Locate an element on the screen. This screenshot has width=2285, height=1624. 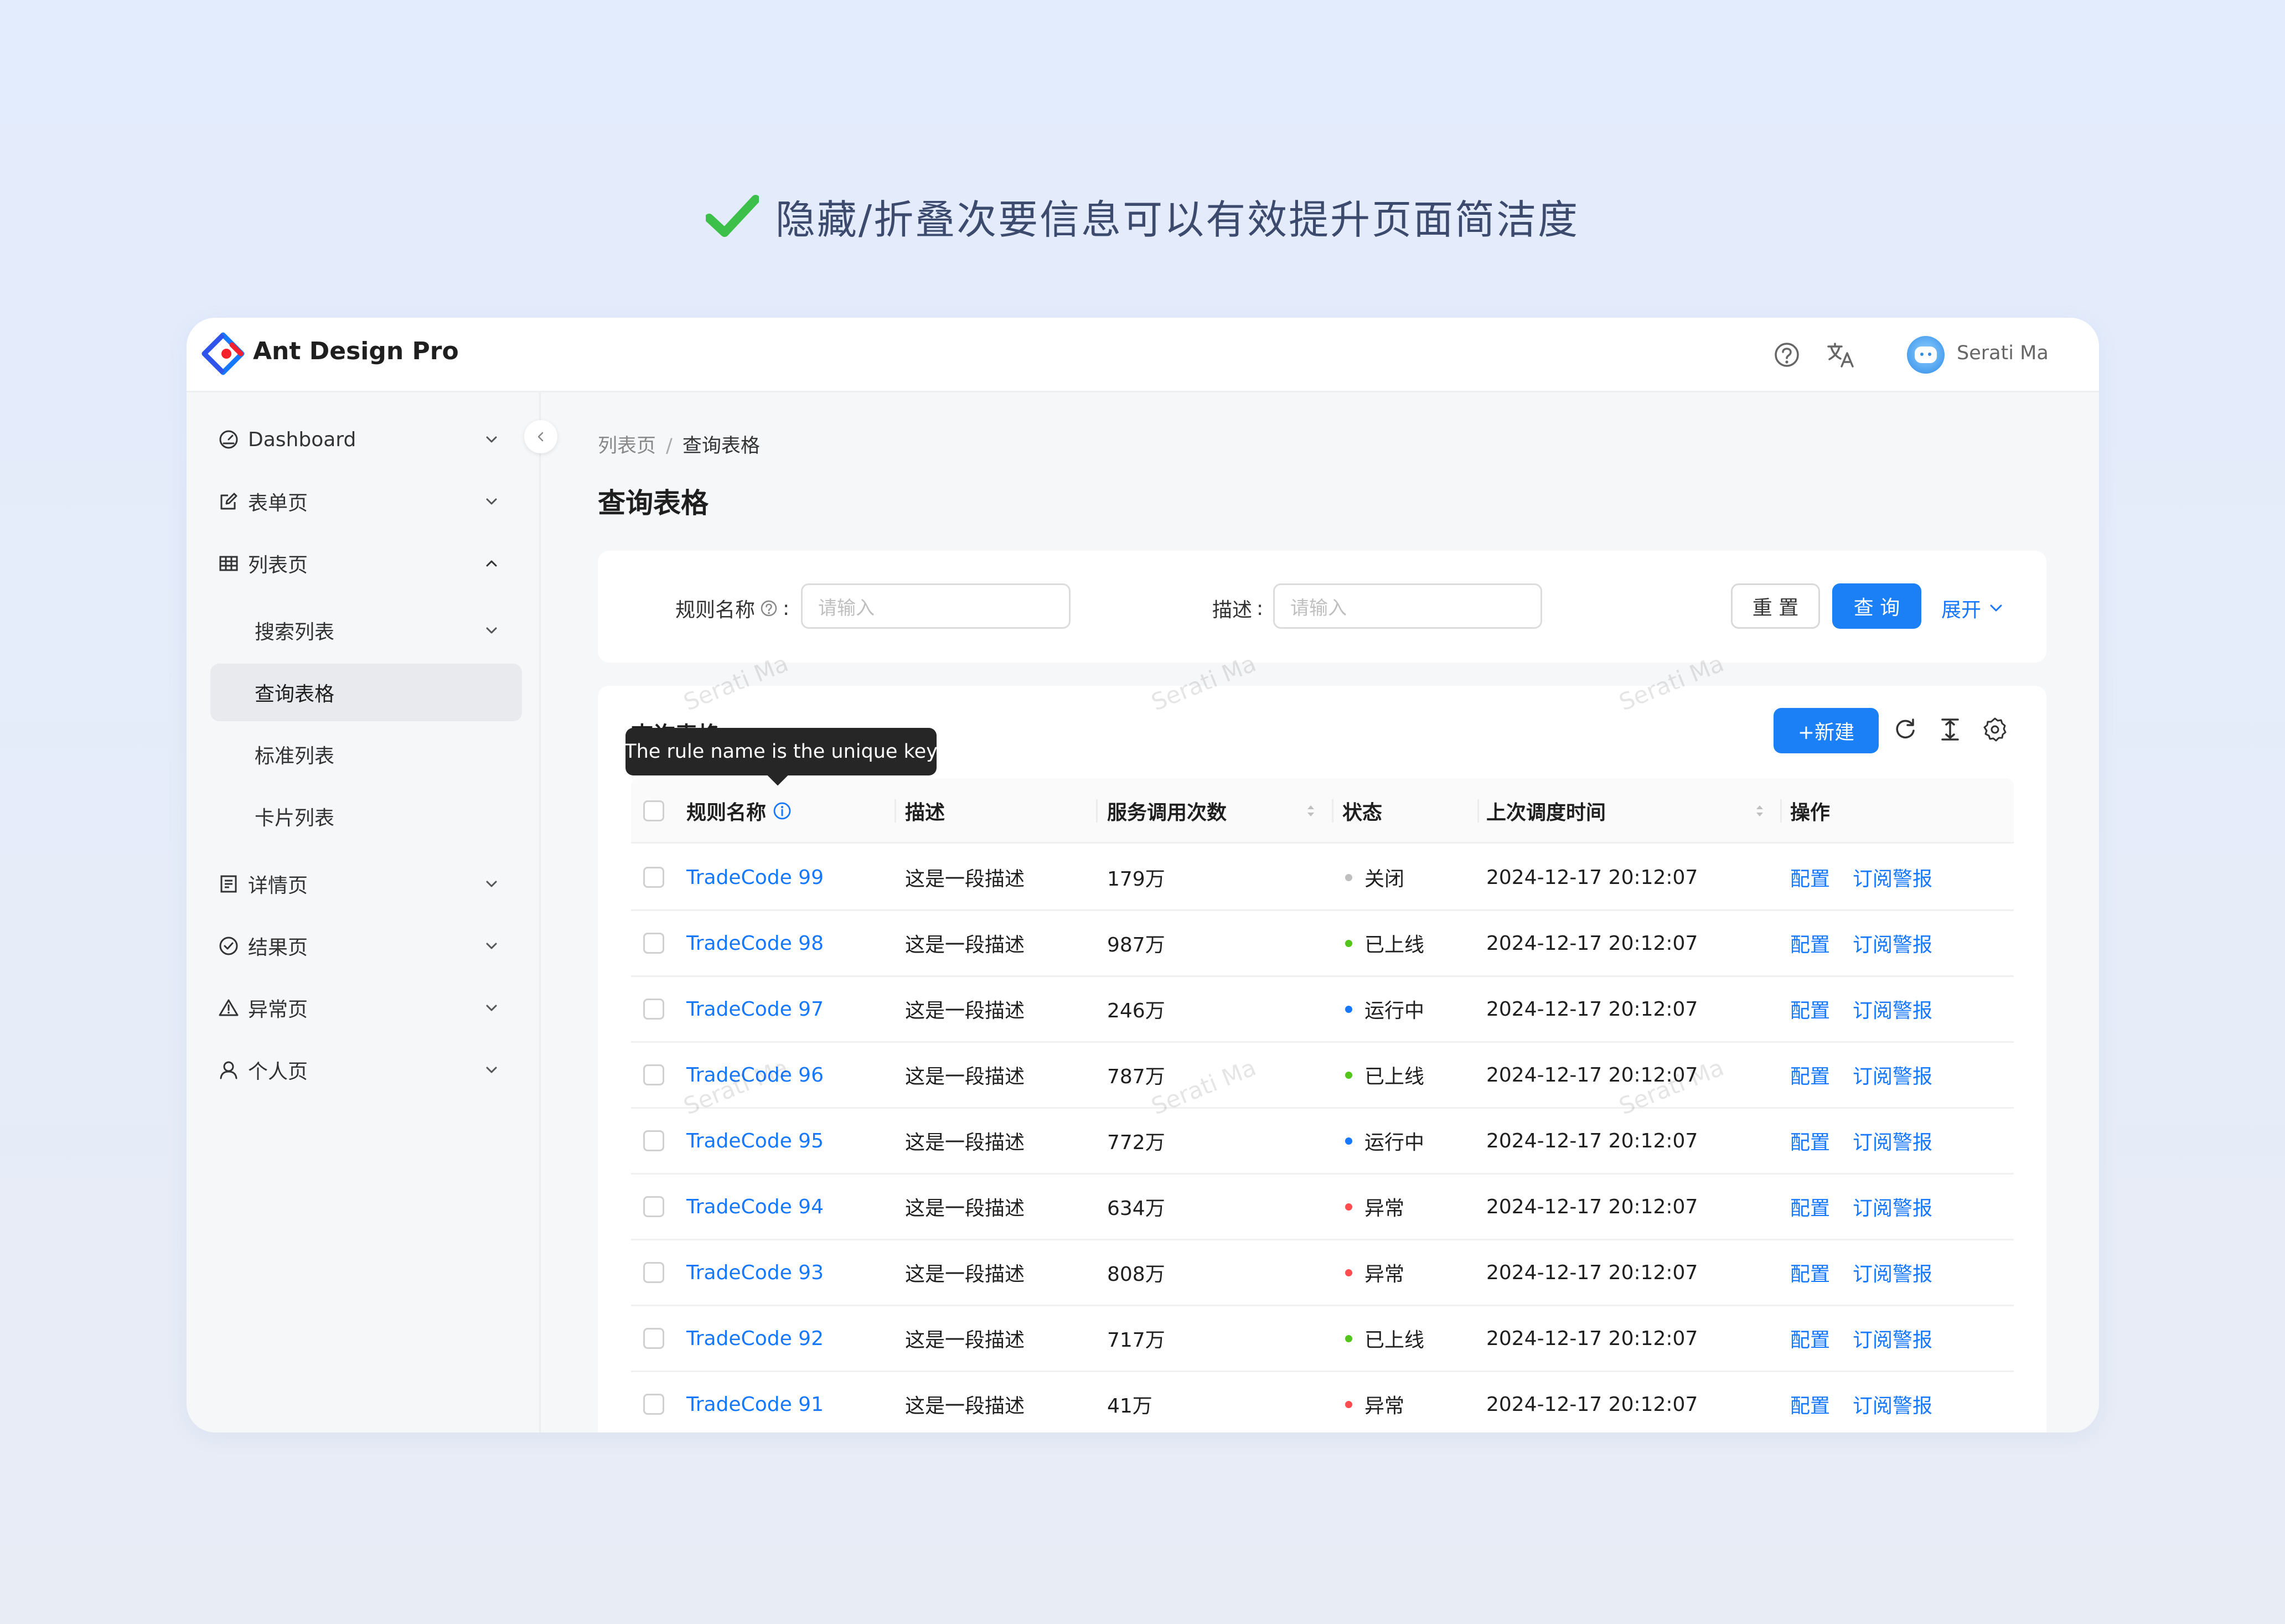
info-circle-icon is located at coordinates (783, 810).